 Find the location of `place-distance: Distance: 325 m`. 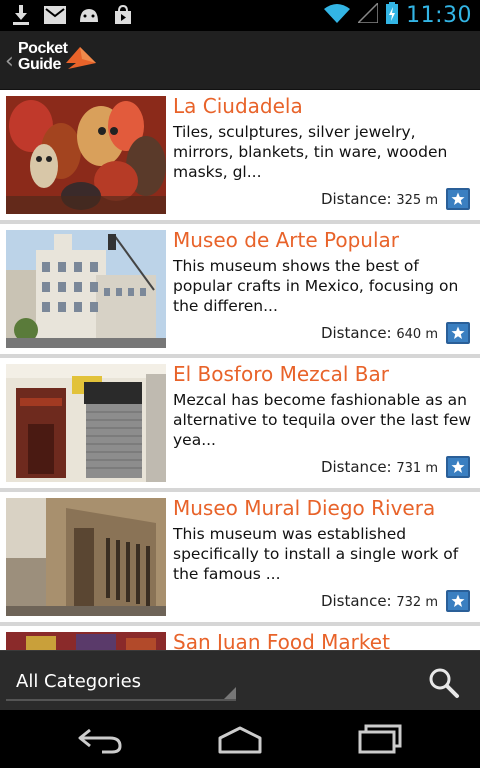

place-distance: Distance: 325 m is located at coordinates (379, 199).